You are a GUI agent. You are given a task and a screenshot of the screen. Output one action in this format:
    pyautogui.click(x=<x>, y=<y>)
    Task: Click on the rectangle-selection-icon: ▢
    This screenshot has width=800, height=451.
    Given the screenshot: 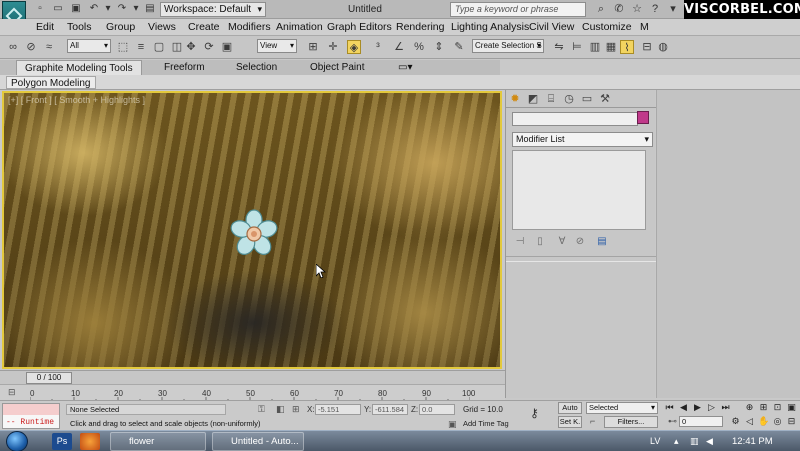 What is the action you would take?
    pyautogui.click(x=159, y=47)
    